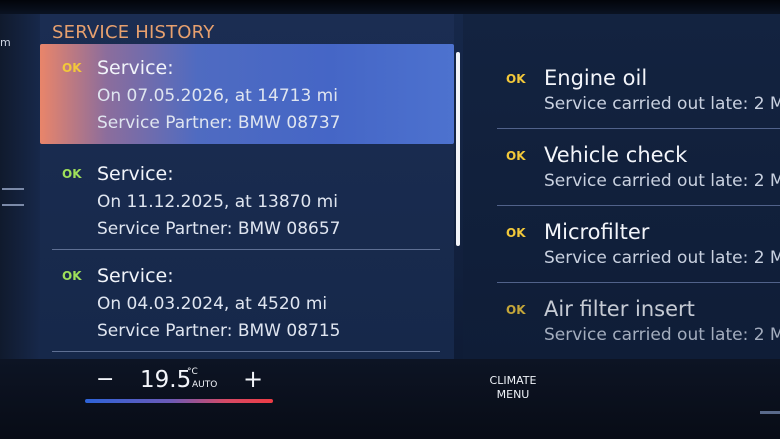 This screenshot has height=439, width=780. Describe the element at coordinates (390, 7) in the screenshot. I see `top-bezel` at that location.